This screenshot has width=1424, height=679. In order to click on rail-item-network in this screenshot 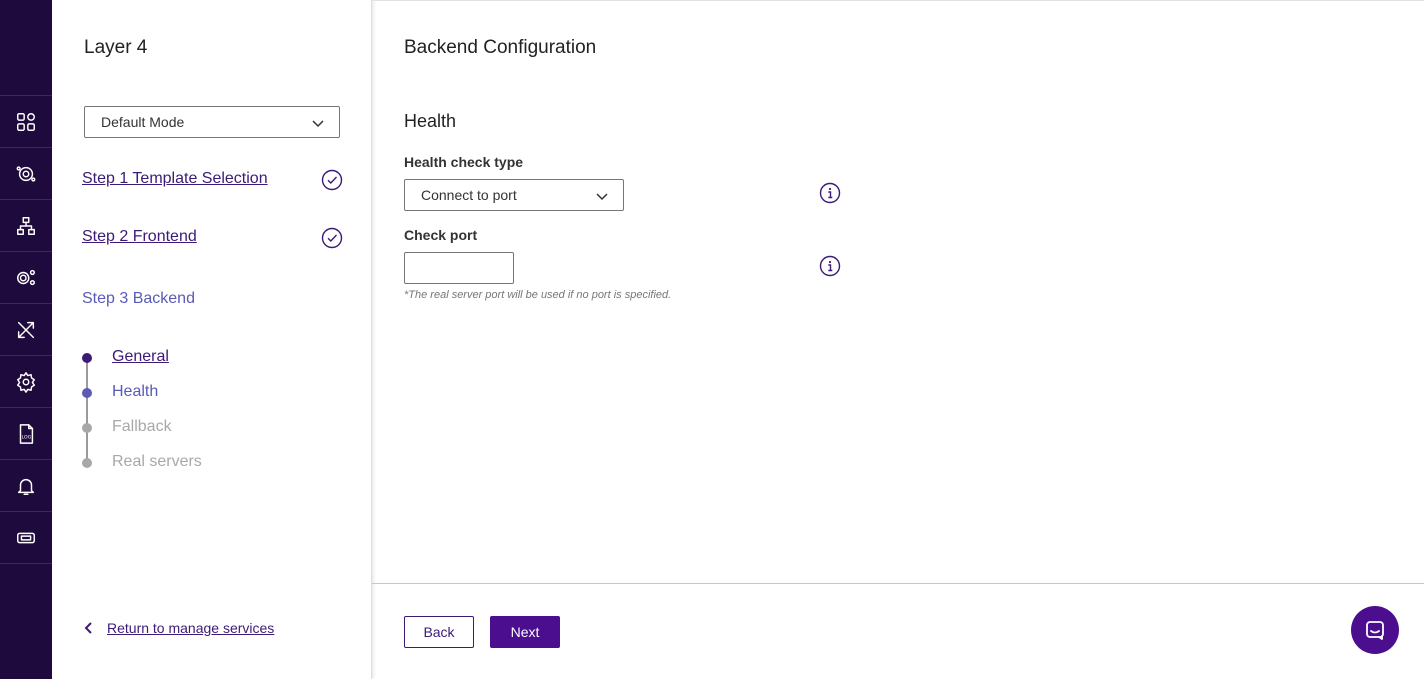, I will do `click(26, 225)`.